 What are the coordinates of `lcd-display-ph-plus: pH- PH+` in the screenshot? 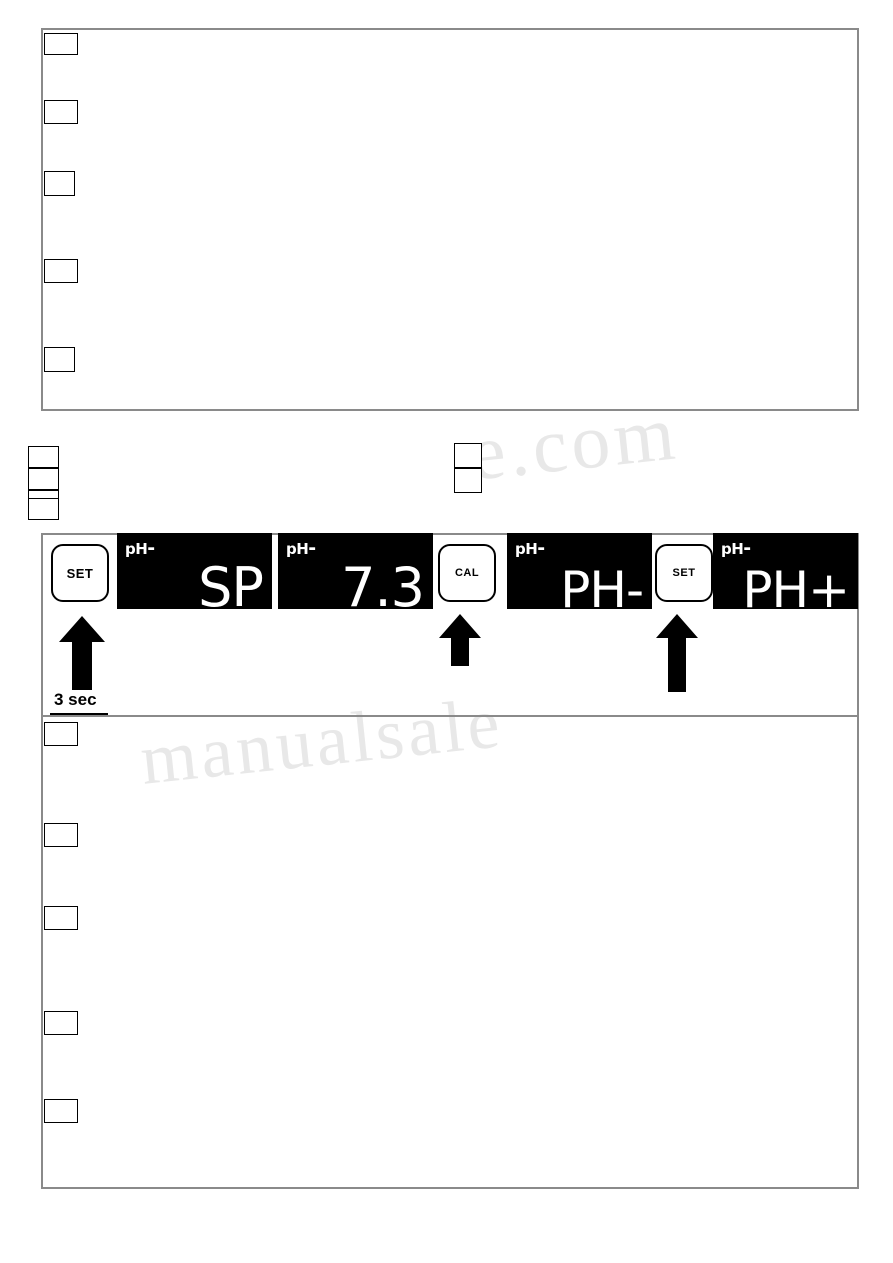 It's located at (785, 571).